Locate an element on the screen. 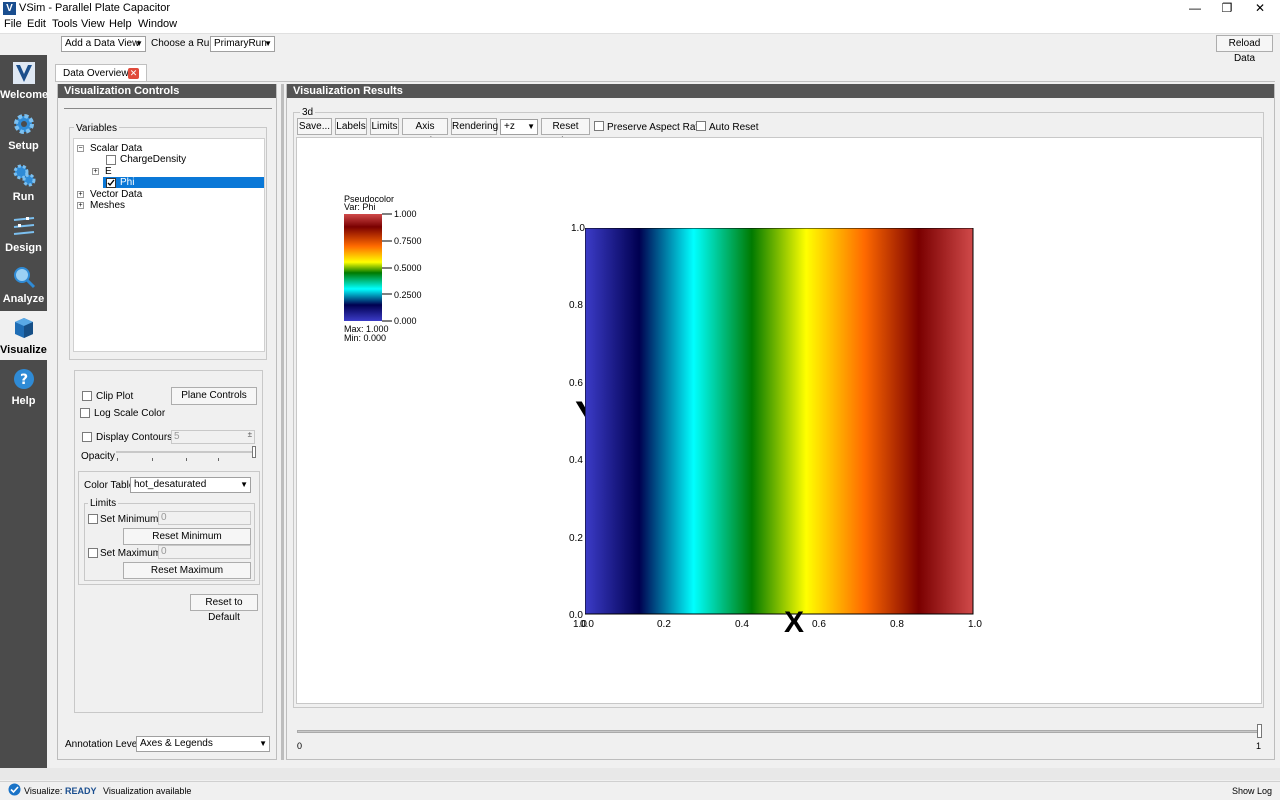  reset-minimum-button: Reset Minimum is located at coordinates (187, 536).